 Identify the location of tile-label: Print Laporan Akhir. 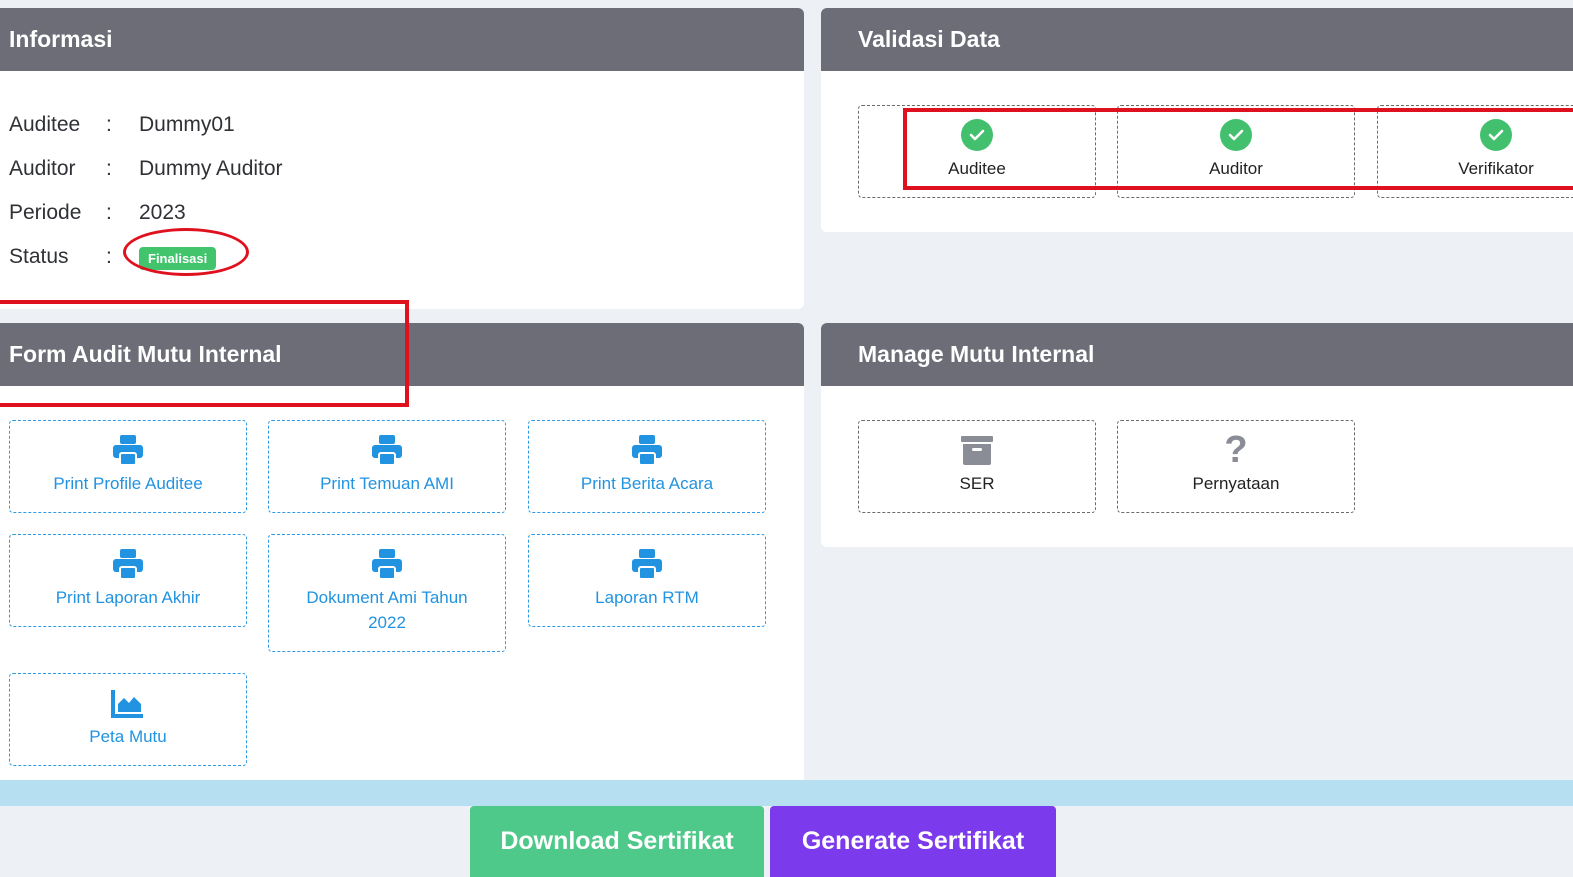
(128, 597).